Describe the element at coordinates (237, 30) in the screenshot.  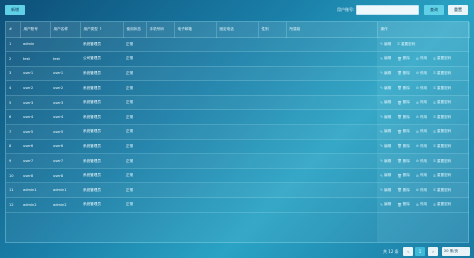
I see `col-tel: 固定电话` at that location.